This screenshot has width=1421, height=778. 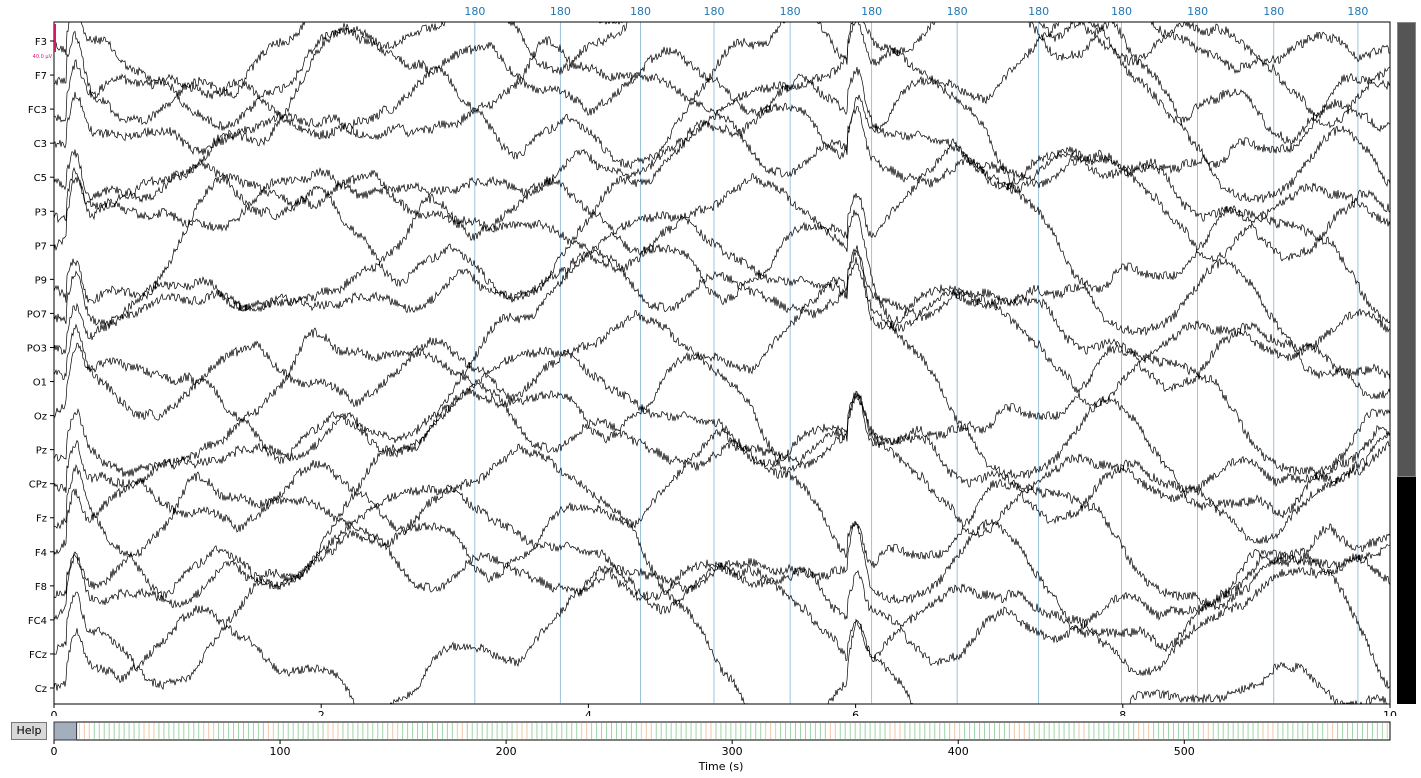 What do you see at coordinates (40, 417) in the screenshot?
I see `channel-label: Oz` at bounding box center [40, 417].